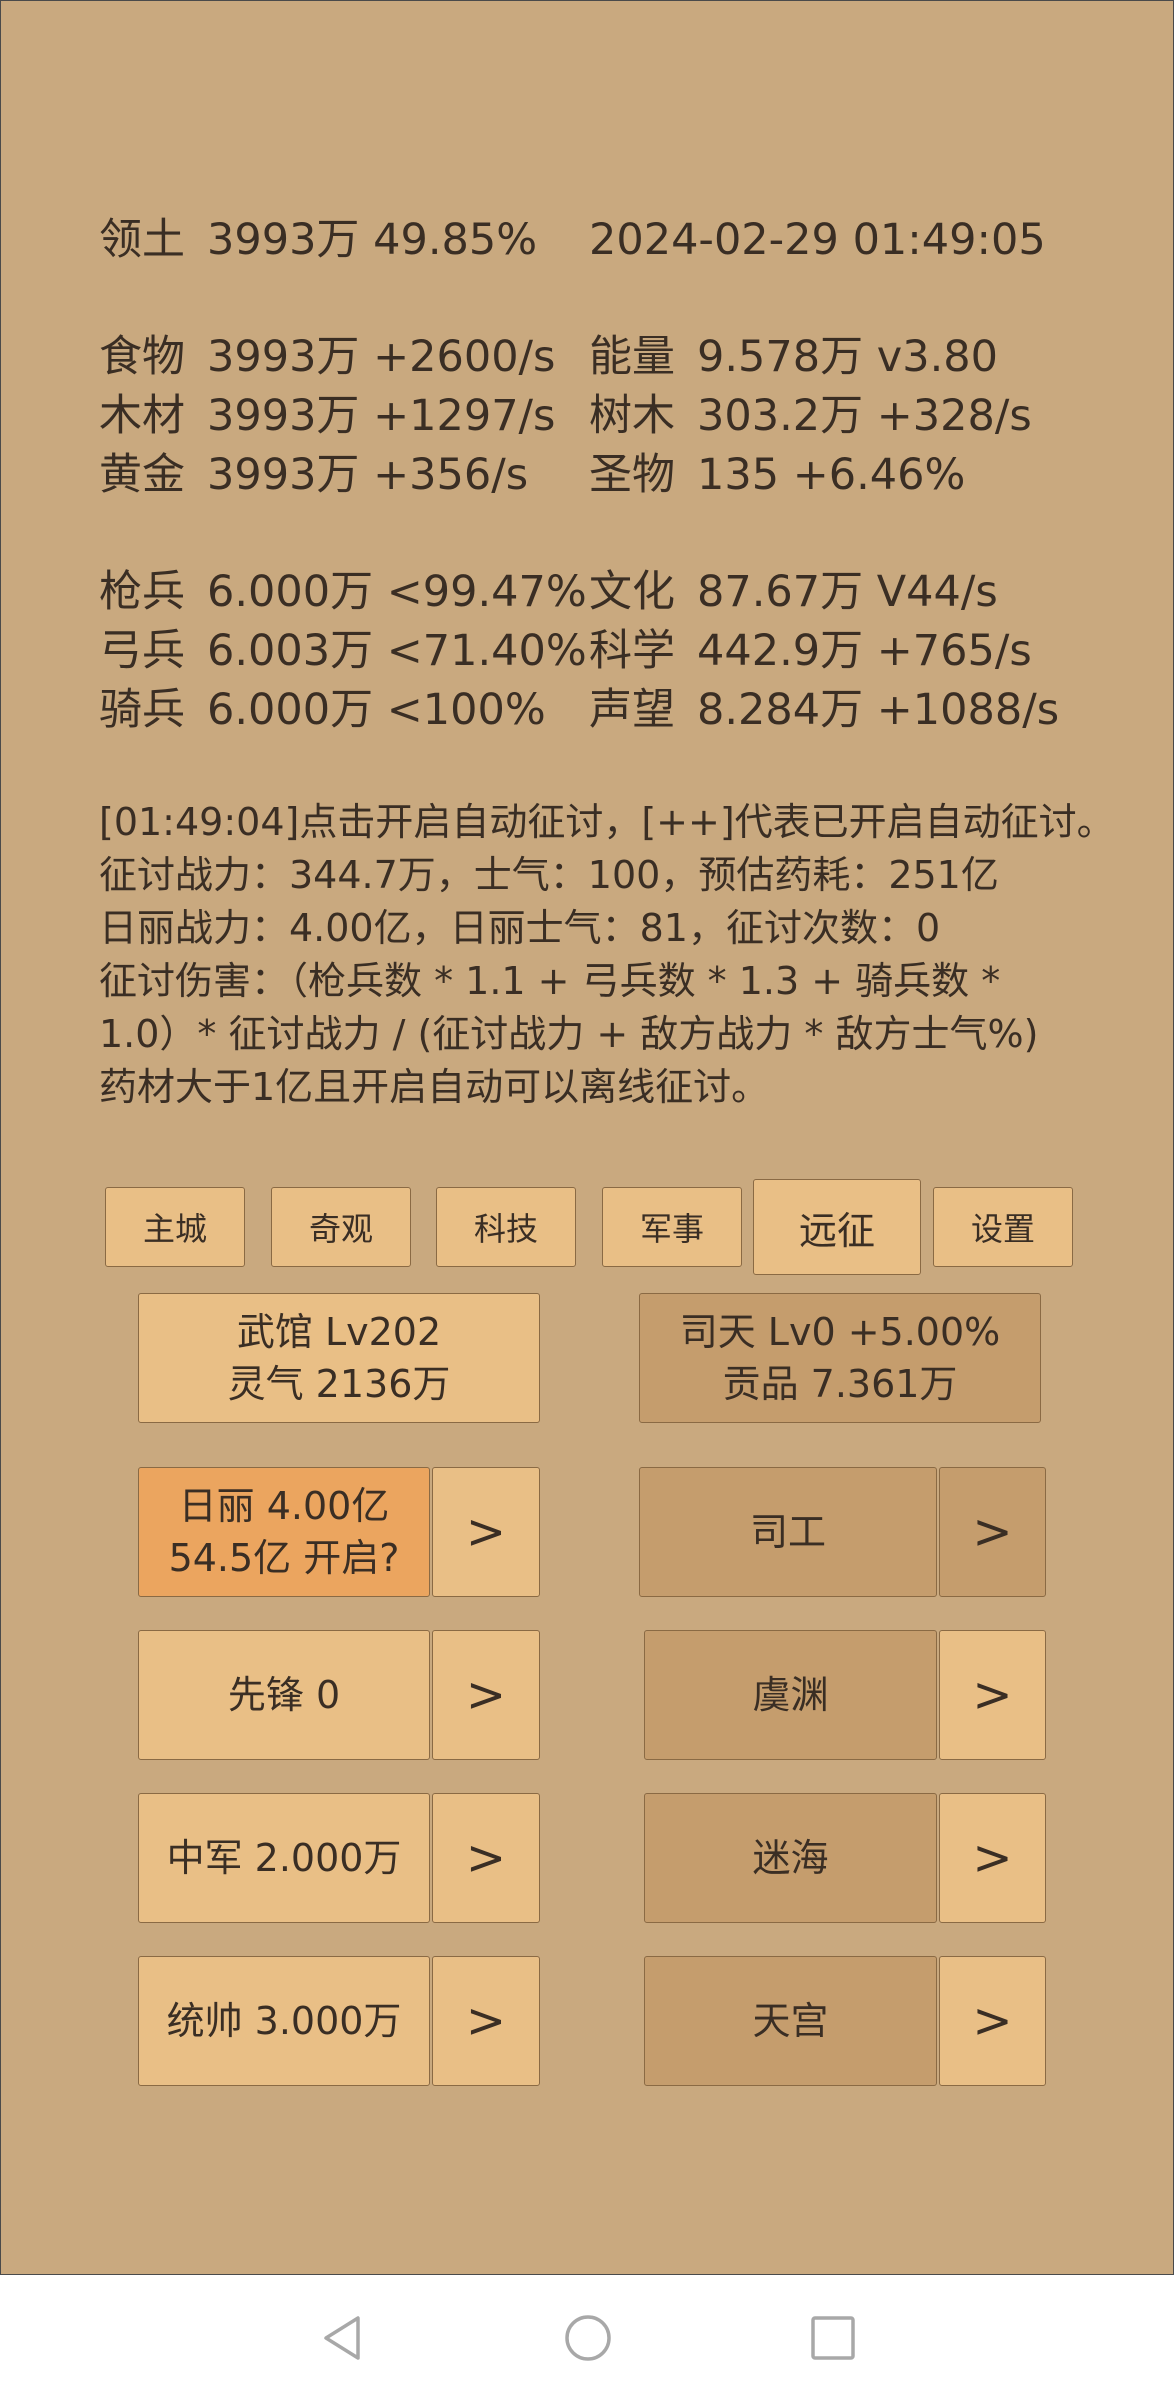  What do you see at coordinates (992, 1532) in the screenshot?
I see `sigong-arrow-button: >` at bounding box center [992, 1532].